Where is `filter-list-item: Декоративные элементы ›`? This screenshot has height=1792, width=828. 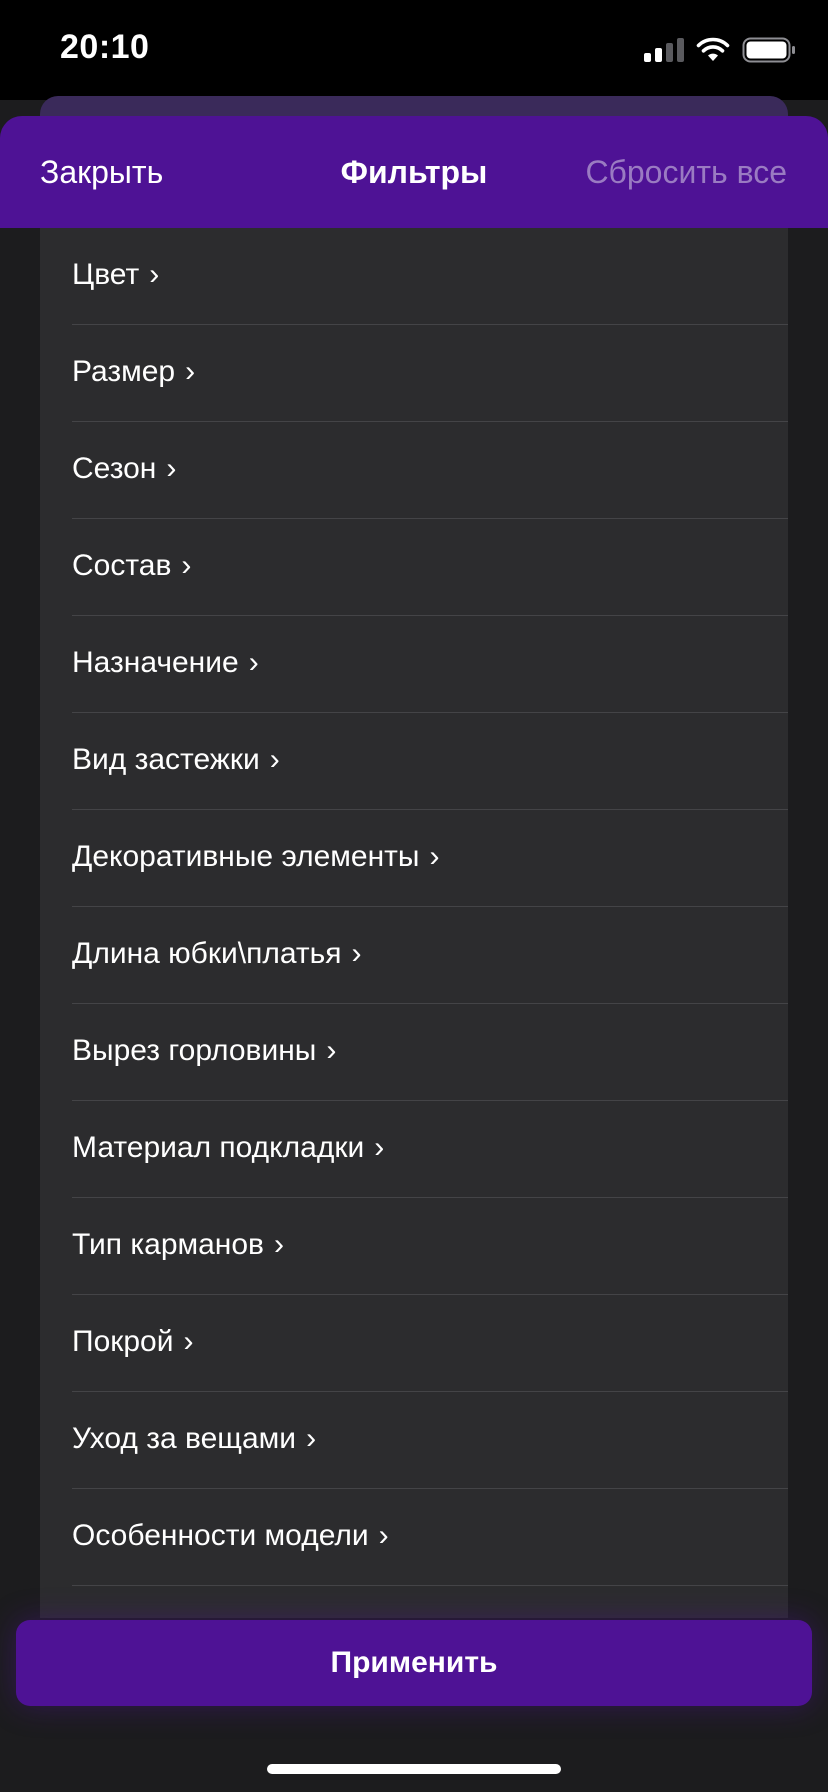
filter-list-item: Декоративные элементы › is located at coordinates (430, 858).